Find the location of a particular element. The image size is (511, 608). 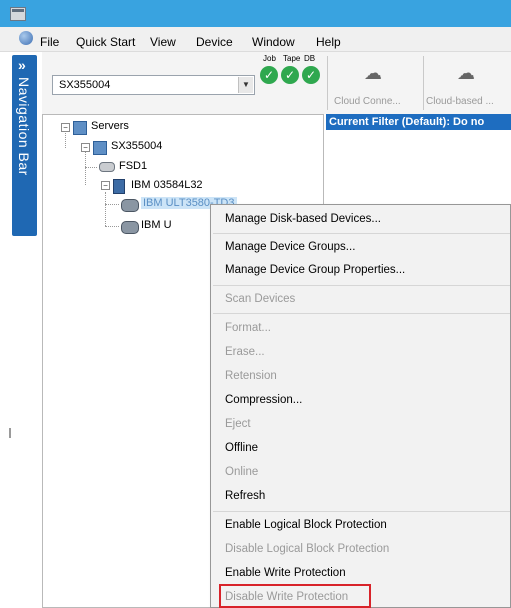

filter-bar: Current Filter (Default): Do no is located at coordinates (418, 122).